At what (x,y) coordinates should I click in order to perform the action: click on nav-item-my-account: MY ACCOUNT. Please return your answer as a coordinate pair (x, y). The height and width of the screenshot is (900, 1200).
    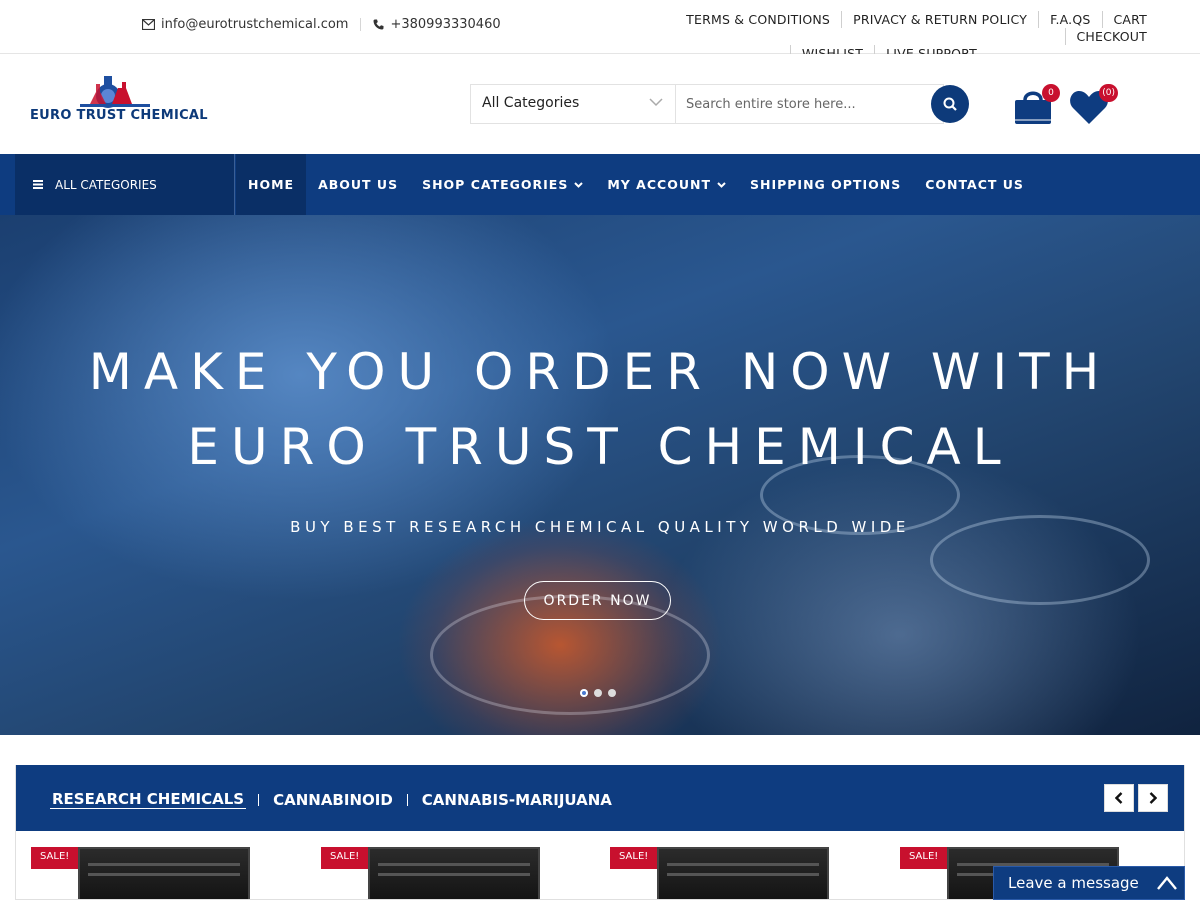
    Looking at the image, I should click on (666, 184).